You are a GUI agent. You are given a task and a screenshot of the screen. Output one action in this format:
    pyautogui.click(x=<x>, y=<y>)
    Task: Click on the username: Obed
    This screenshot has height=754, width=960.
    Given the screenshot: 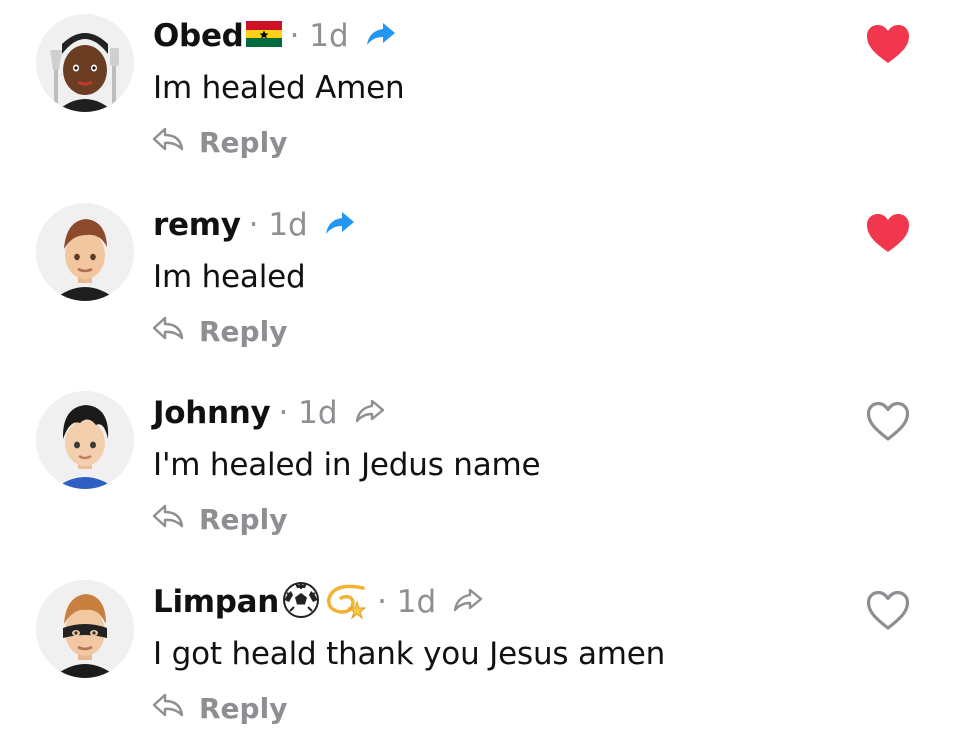 What is the action you would take?
    pyautogui.click(x=198, y=36)
    